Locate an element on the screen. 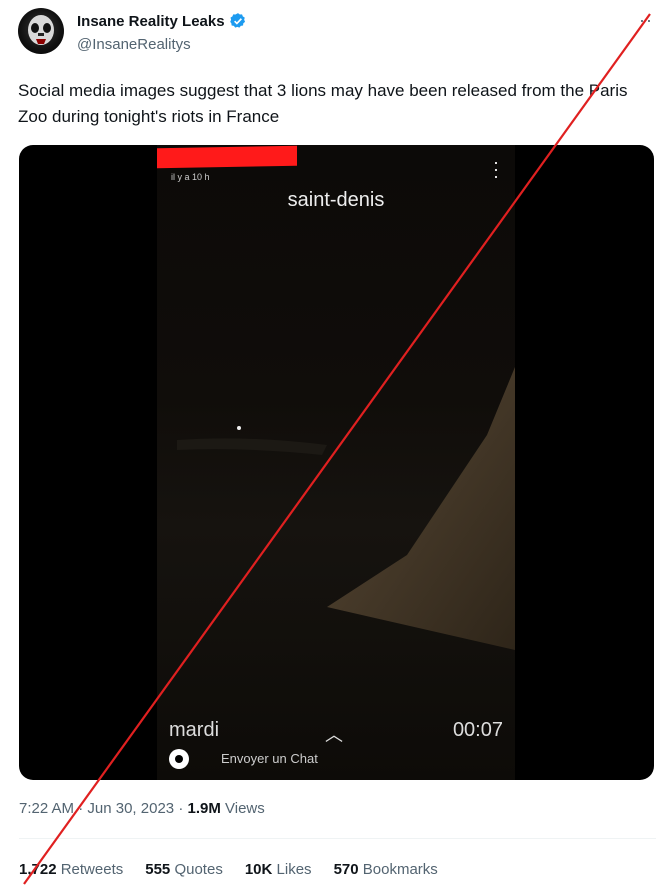 The width and height of the screenshot is (667, 889). chat-prompt: Envoyer un Chat is located at coordinates (269, 758).